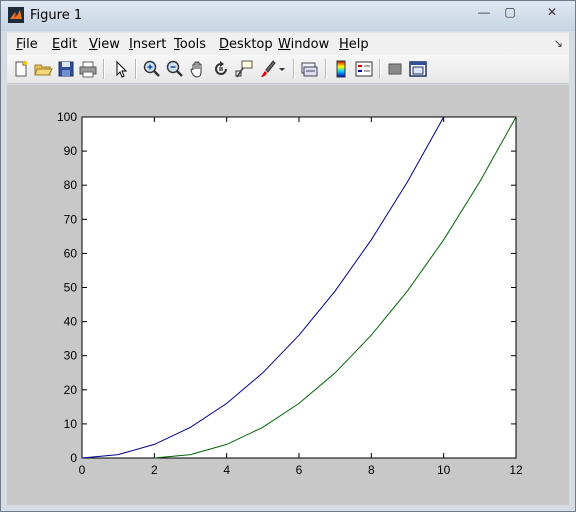 The height and width of the screenshot is (512, 576). Describe the element at coordinates (43, 69) in the screenshot. I see `open-file-icon` at that location.